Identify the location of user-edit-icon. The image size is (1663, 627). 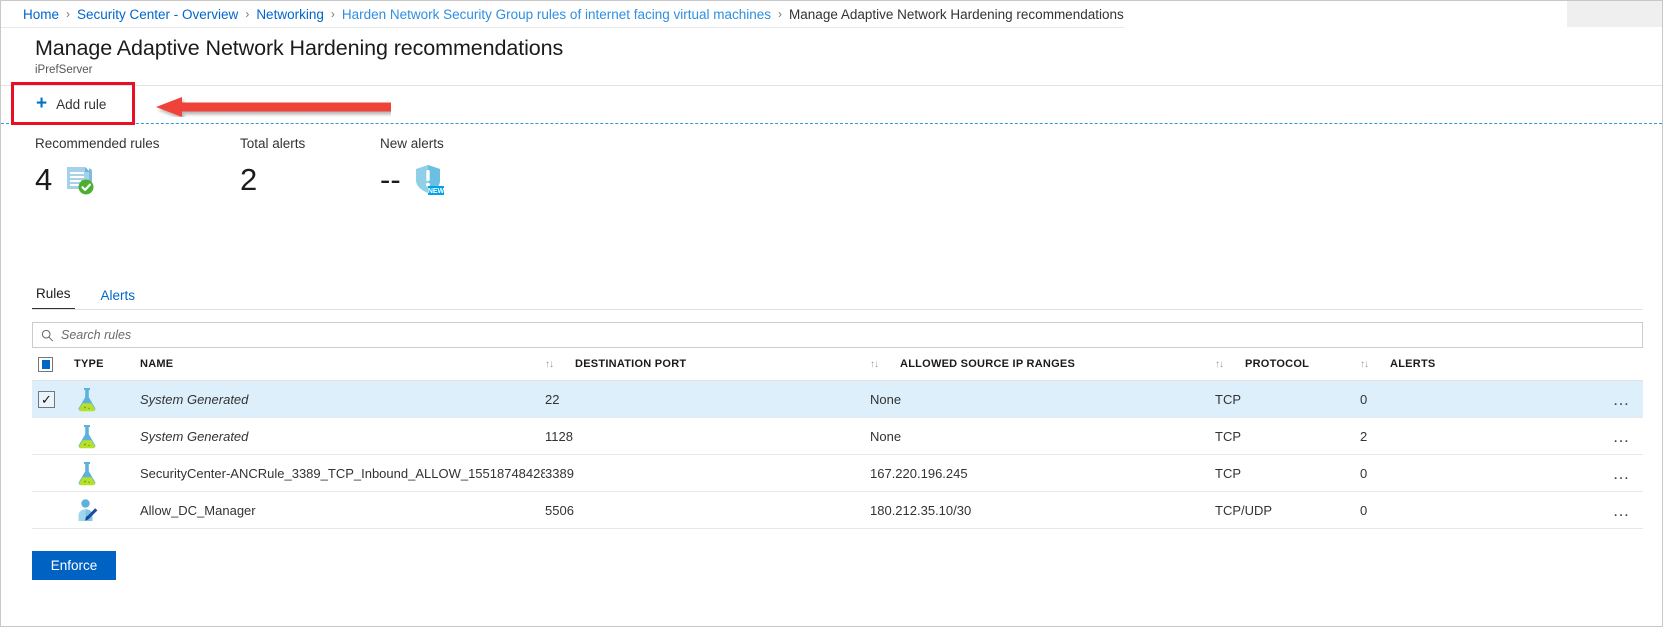
(88, 510).